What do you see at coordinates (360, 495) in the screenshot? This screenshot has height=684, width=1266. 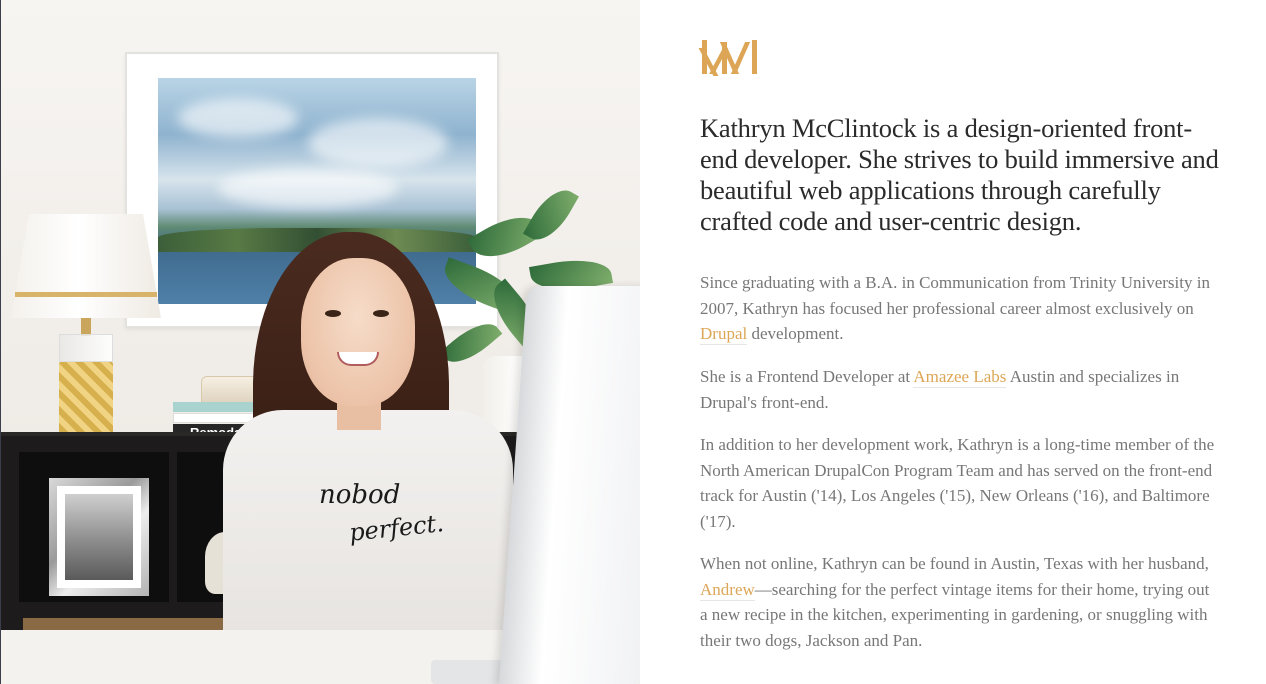 I see `photo-shirt-text-line-1: nobod` at bounding box center [360, 495].